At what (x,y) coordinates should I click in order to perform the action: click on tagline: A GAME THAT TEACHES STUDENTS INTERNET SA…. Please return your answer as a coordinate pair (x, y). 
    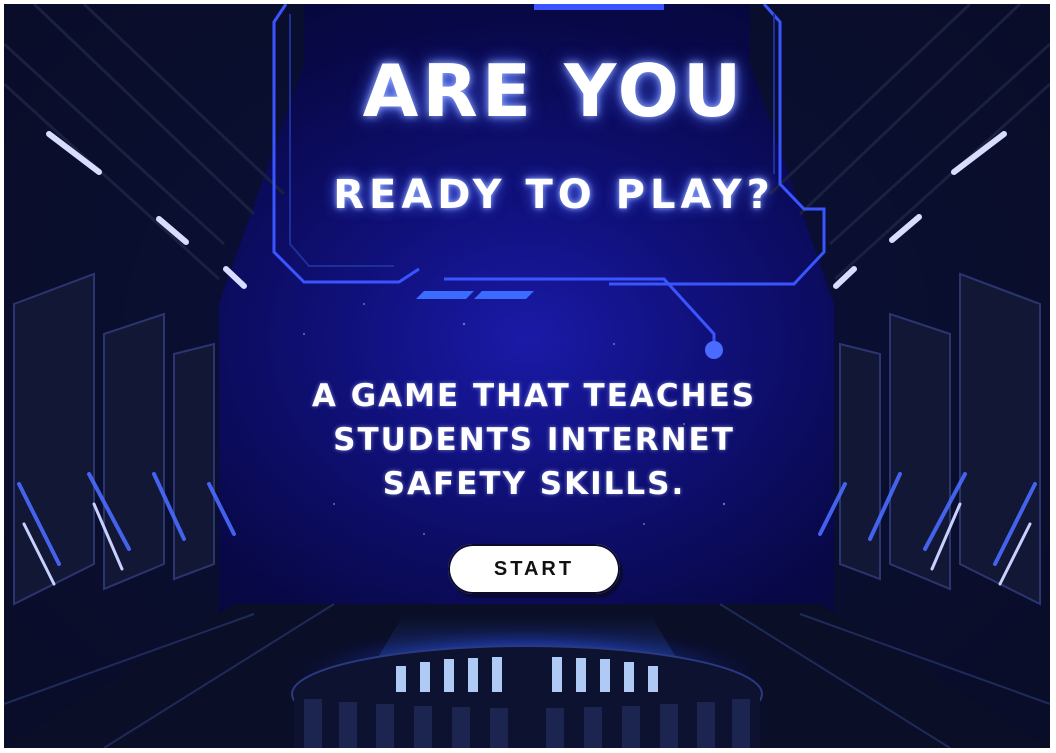
    Looking at the image, I should click on (534, 440).